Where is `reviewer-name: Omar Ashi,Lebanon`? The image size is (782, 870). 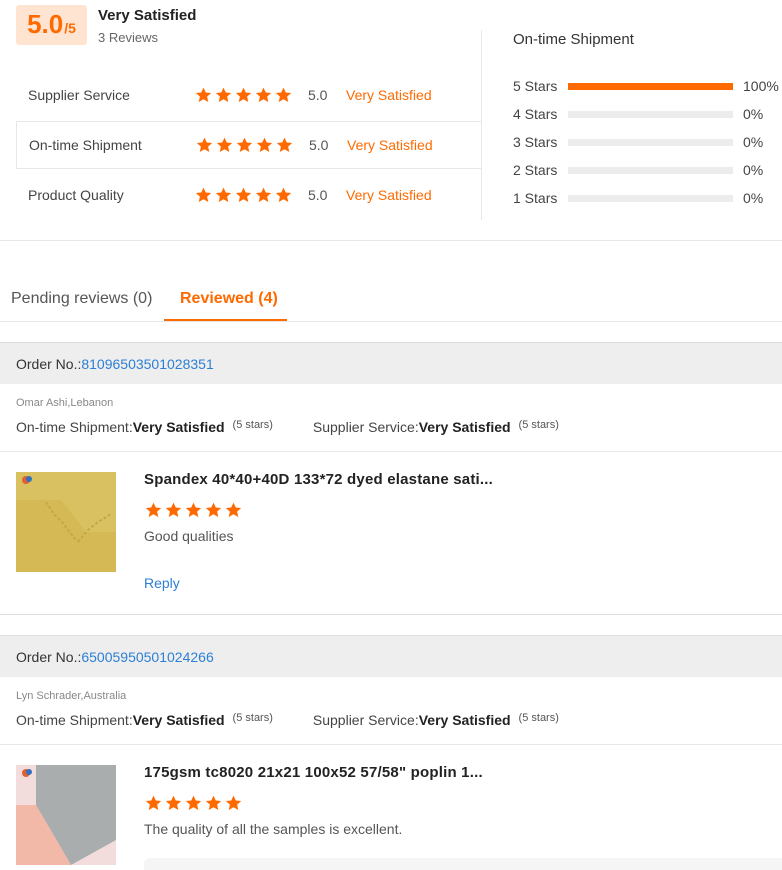 reviewer-name: Omar Ashi,Lebanon is located at coordinates (65, 403).